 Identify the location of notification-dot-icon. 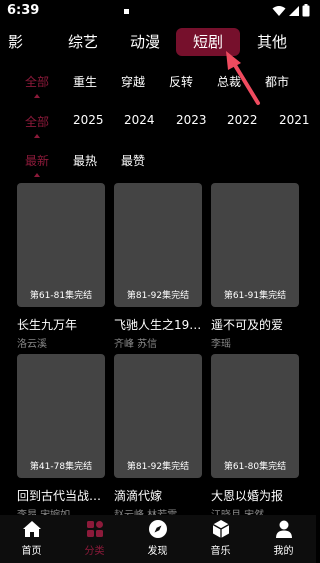
(126, 11).